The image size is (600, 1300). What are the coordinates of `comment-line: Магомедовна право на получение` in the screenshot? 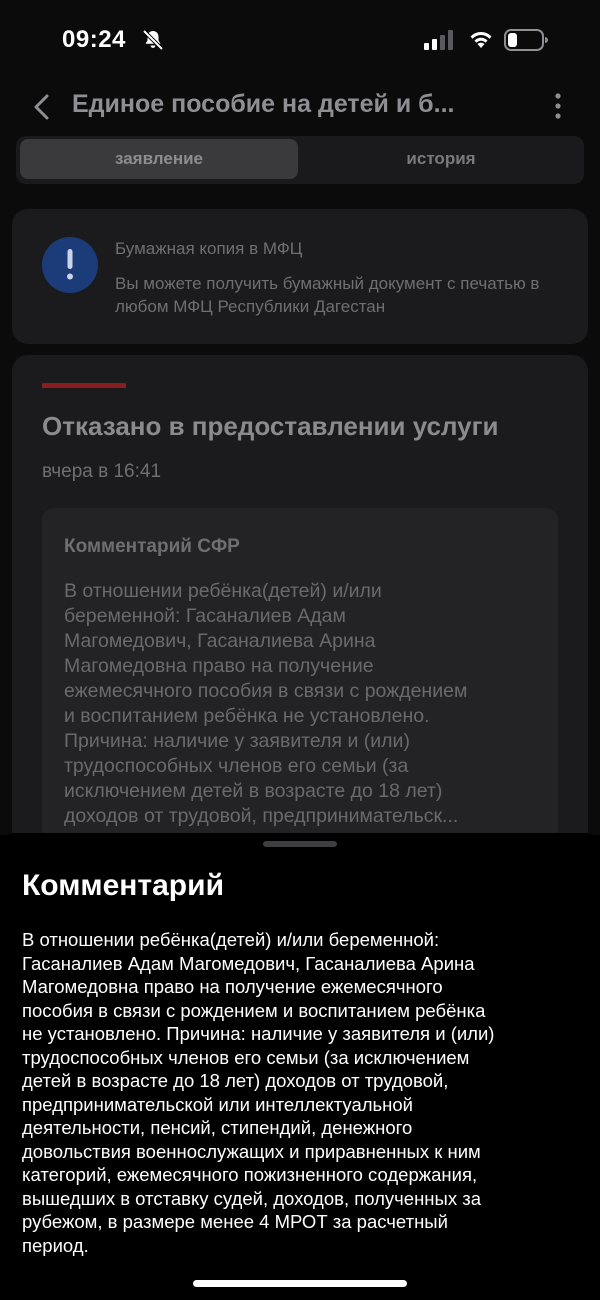 It's located at (219, 666).